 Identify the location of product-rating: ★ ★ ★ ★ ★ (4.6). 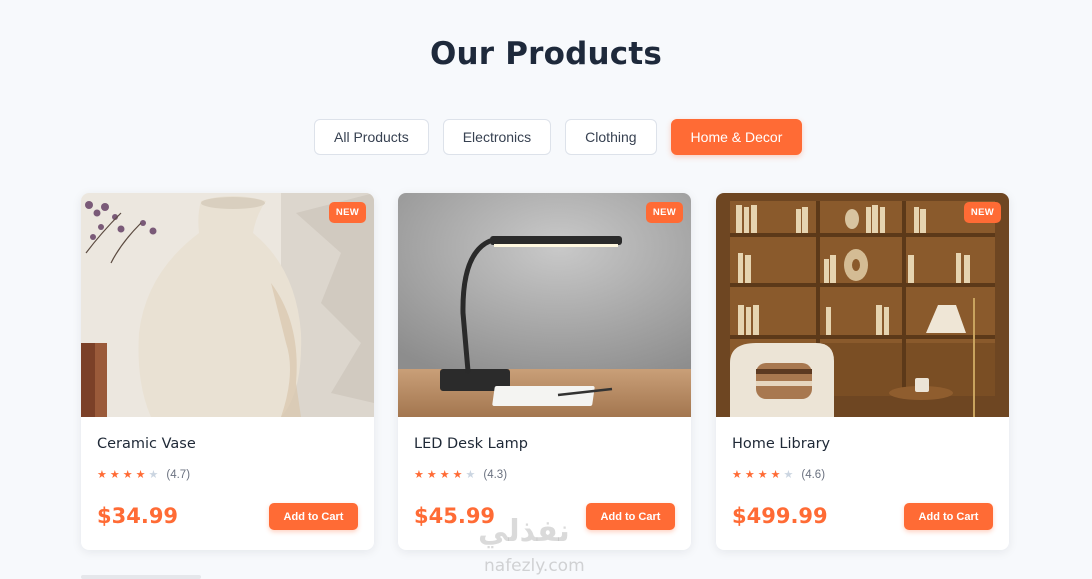
(779, 475).